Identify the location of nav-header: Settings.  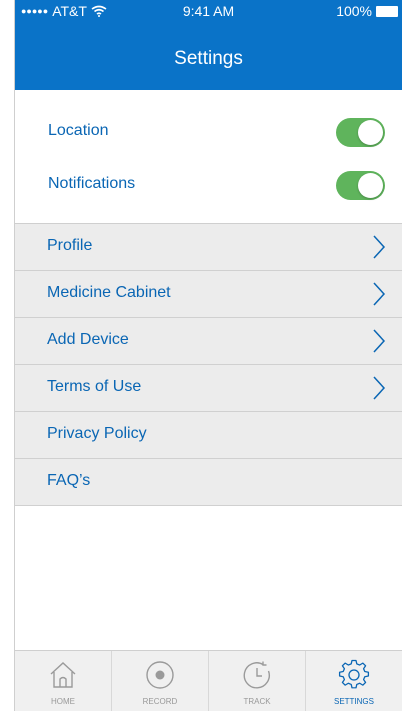
(208, 56).